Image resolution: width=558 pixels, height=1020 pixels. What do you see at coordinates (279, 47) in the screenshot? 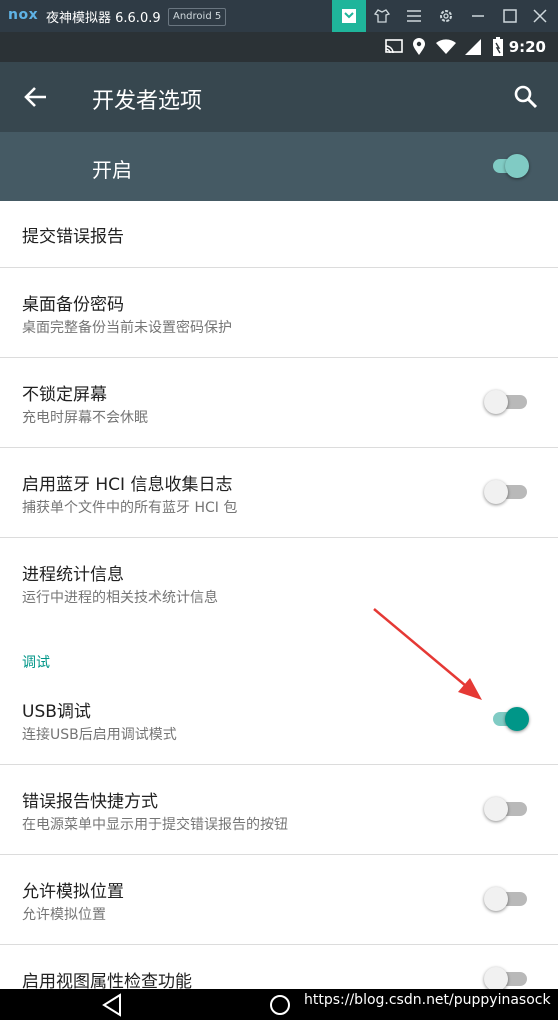
I see `status-bar: 9:20` at bounding box center [279, 47].